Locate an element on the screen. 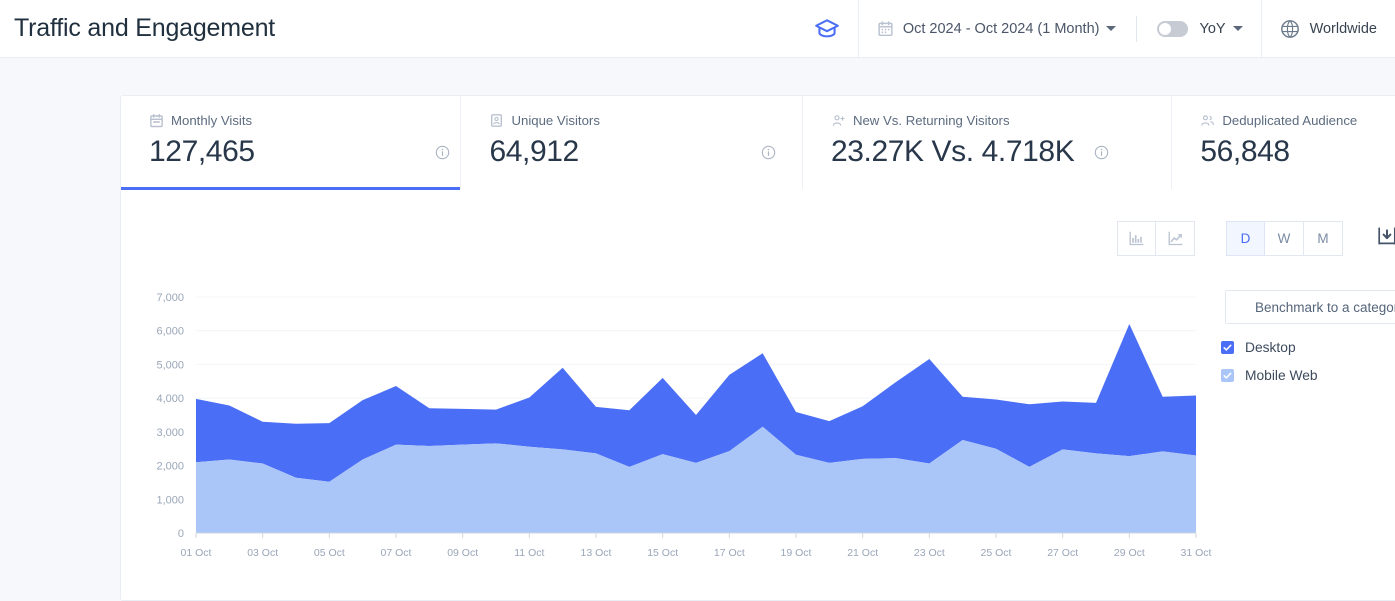 The image size is (1395, 601). graduation-cap-icon is located at coordinates (827, 29).